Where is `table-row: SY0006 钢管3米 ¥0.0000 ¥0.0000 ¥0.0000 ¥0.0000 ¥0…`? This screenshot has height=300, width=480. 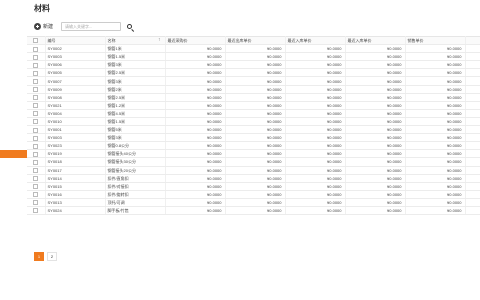
table-row: SY0006 钢管3米 ¥0.0000 ¥0.0000 ¥0.0000 ¥0.0000 ¥0… is located at coordinates (253, 65).